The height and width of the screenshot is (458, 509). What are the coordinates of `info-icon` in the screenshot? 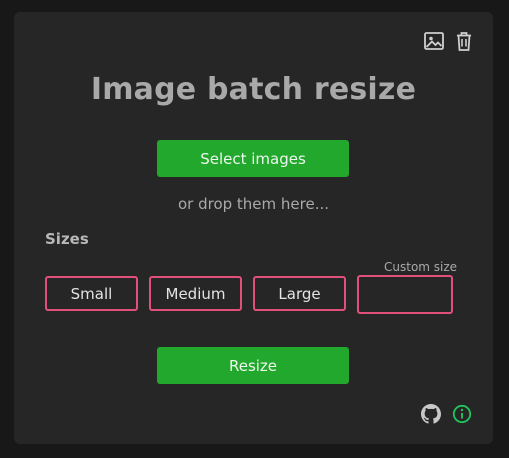 It's located at (462, 414).